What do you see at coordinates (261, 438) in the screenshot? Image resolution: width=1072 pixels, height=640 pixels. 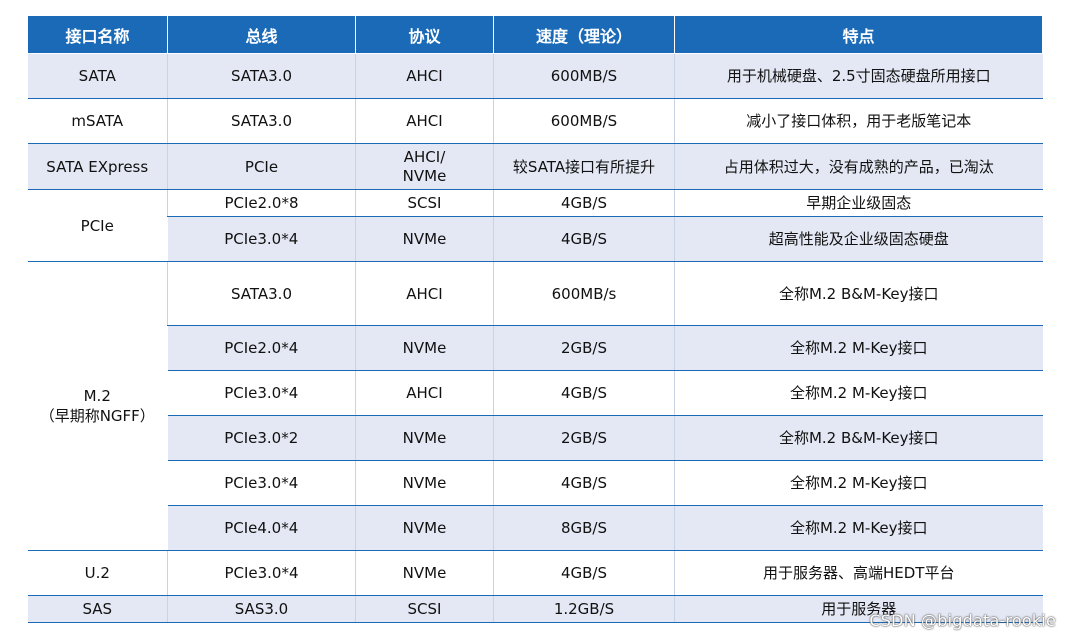 I see `cell-bus: PCIe3.0*2` at bounding box center [261, 438].